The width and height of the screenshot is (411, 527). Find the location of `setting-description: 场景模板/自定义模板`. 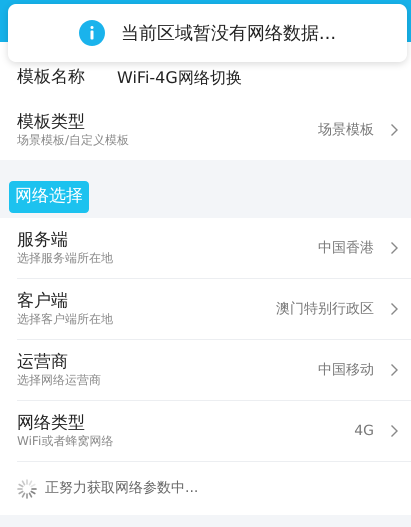

setting-description: 场景模板/自定义模板 is located at coordinates (73, 141).